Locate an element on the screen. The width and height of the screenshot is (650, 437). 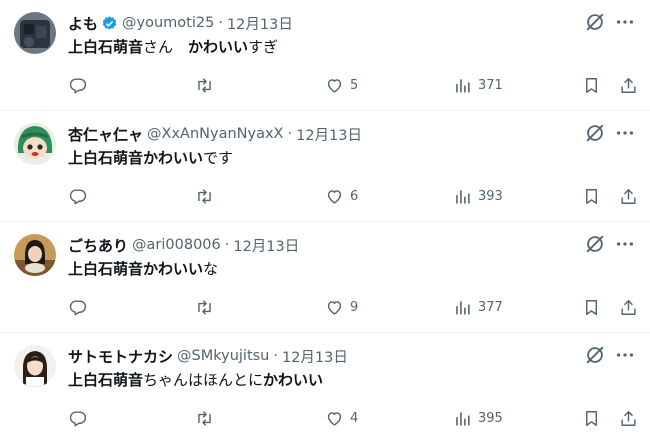
display-name: サトモトナカシ is located at coordinates (120, 356).